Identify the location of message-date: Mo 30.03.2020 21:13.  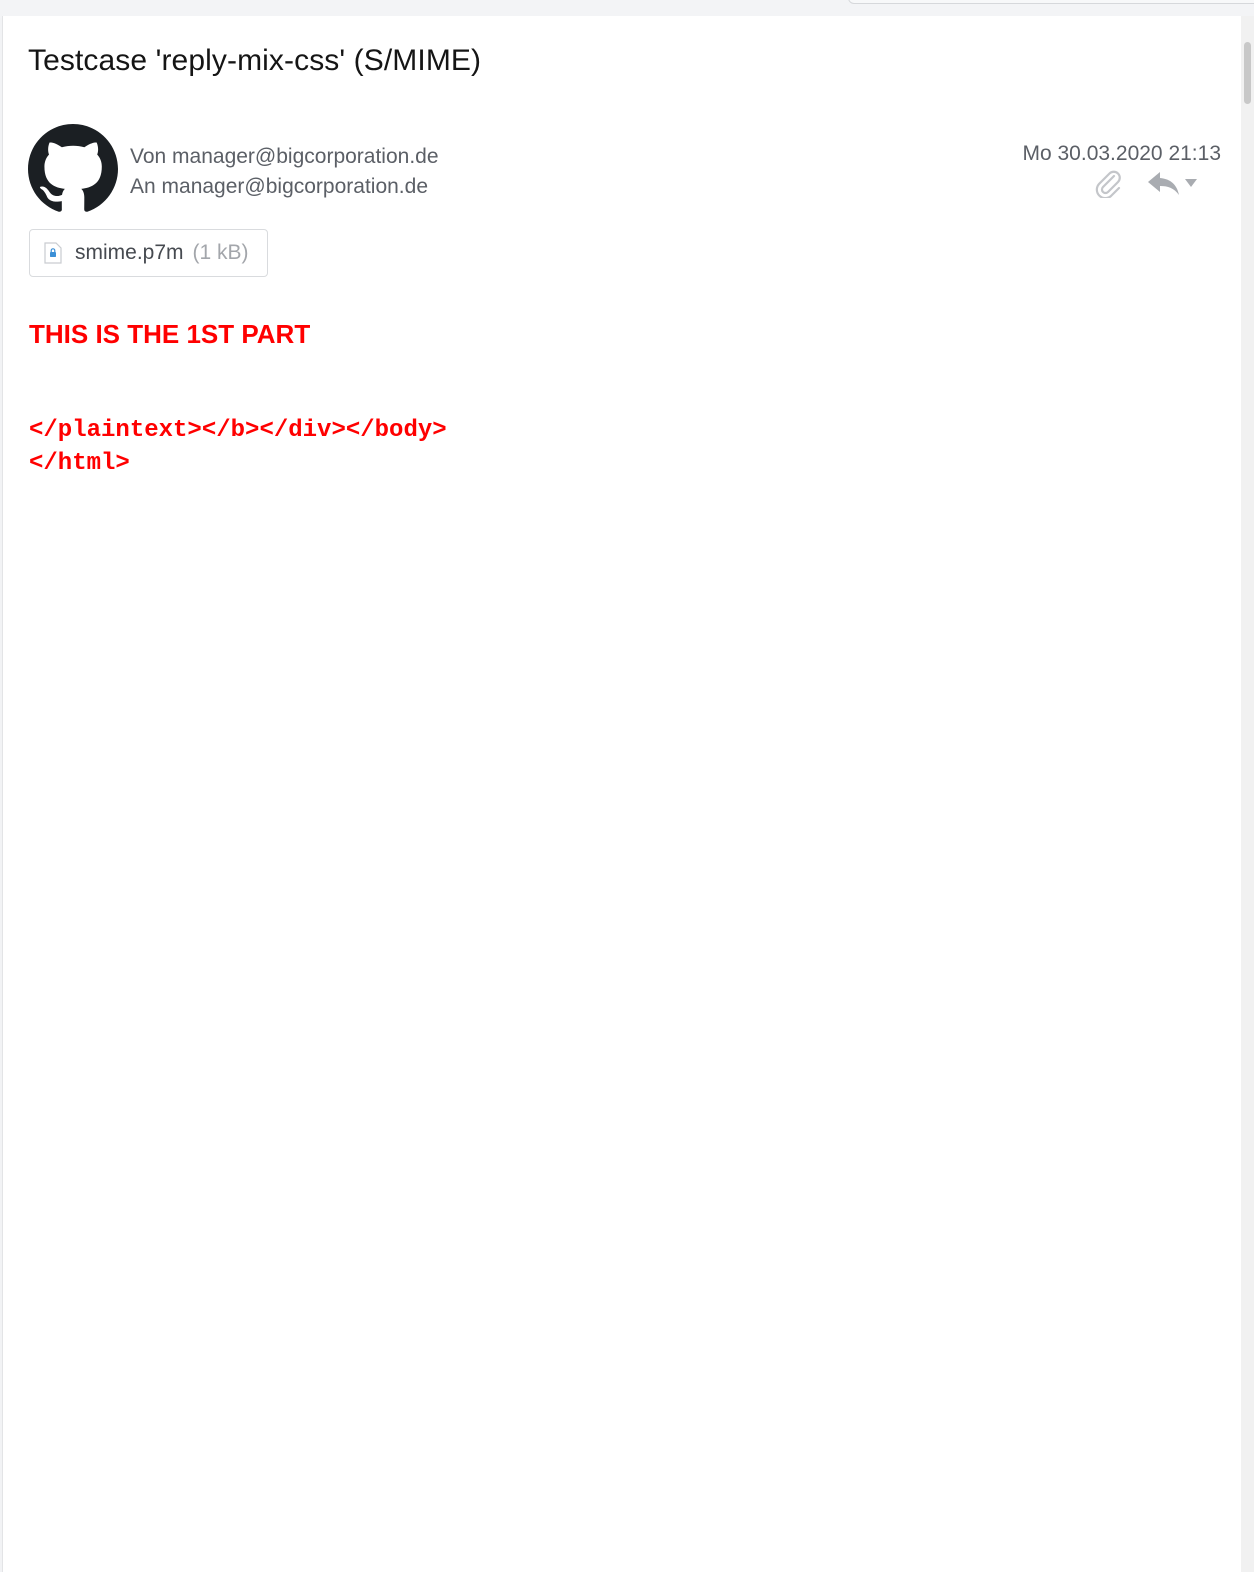
(1122, 153).